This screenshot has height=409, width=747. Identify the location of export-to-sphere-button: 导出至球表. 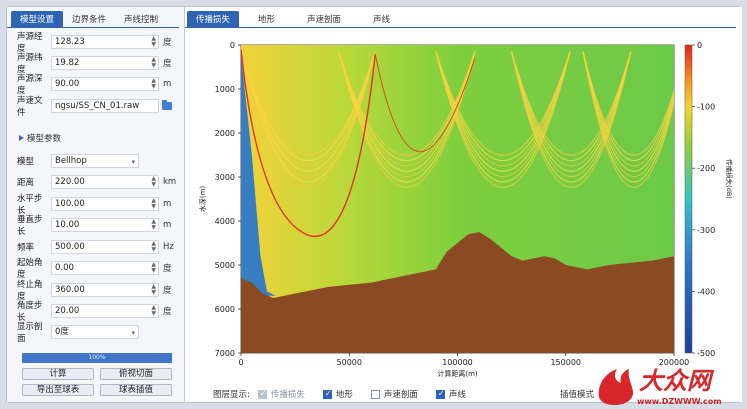
(58, 390).